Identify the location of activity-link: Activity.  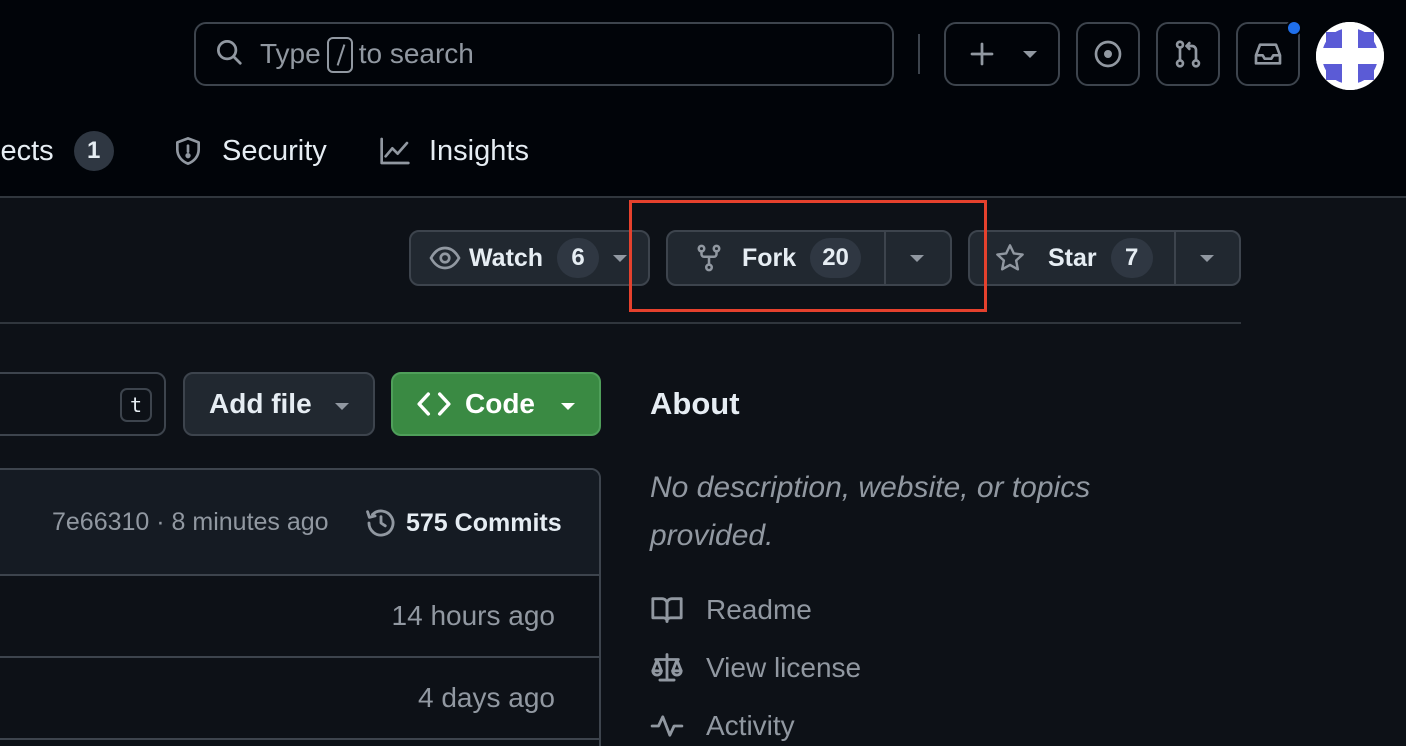
(722, 726).